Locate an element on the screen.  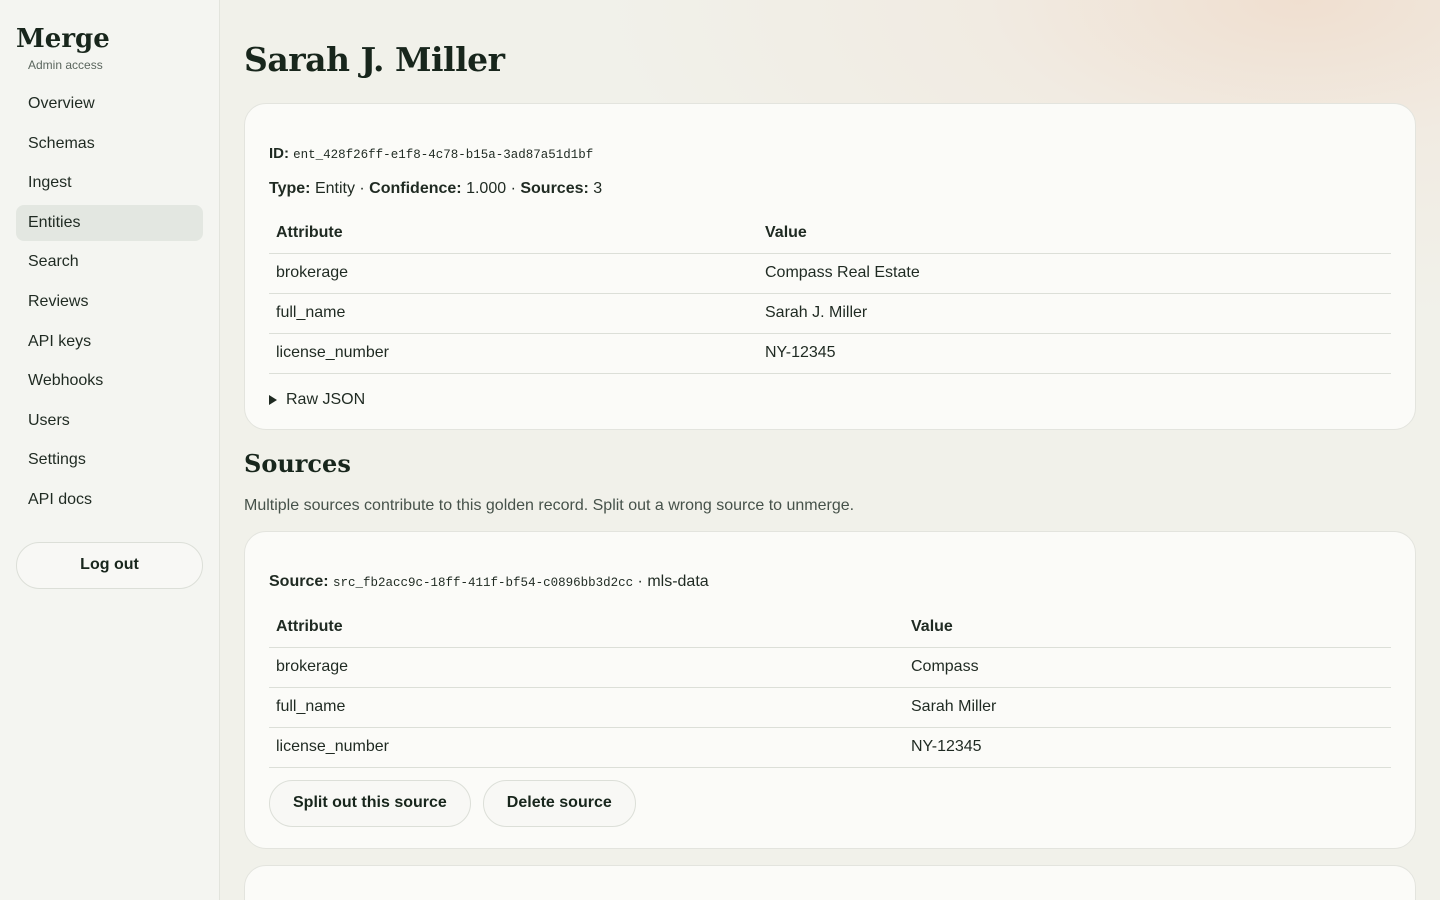
sources-count: 3 is located at coordinates (598, 188).